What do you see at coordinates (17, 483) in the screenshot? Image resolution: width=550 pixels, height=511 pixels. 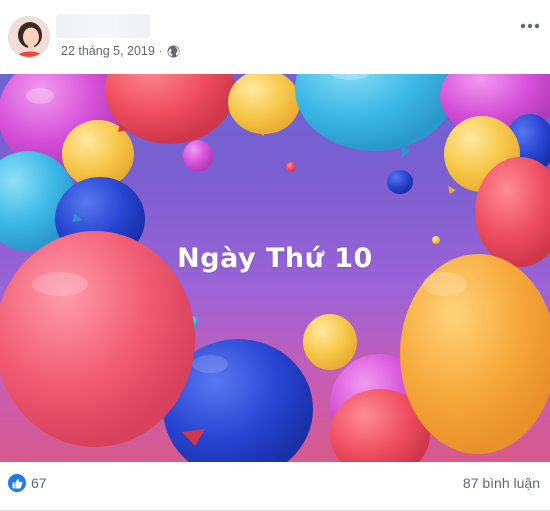 I see `like-icon` at bounding box center [17, 483].